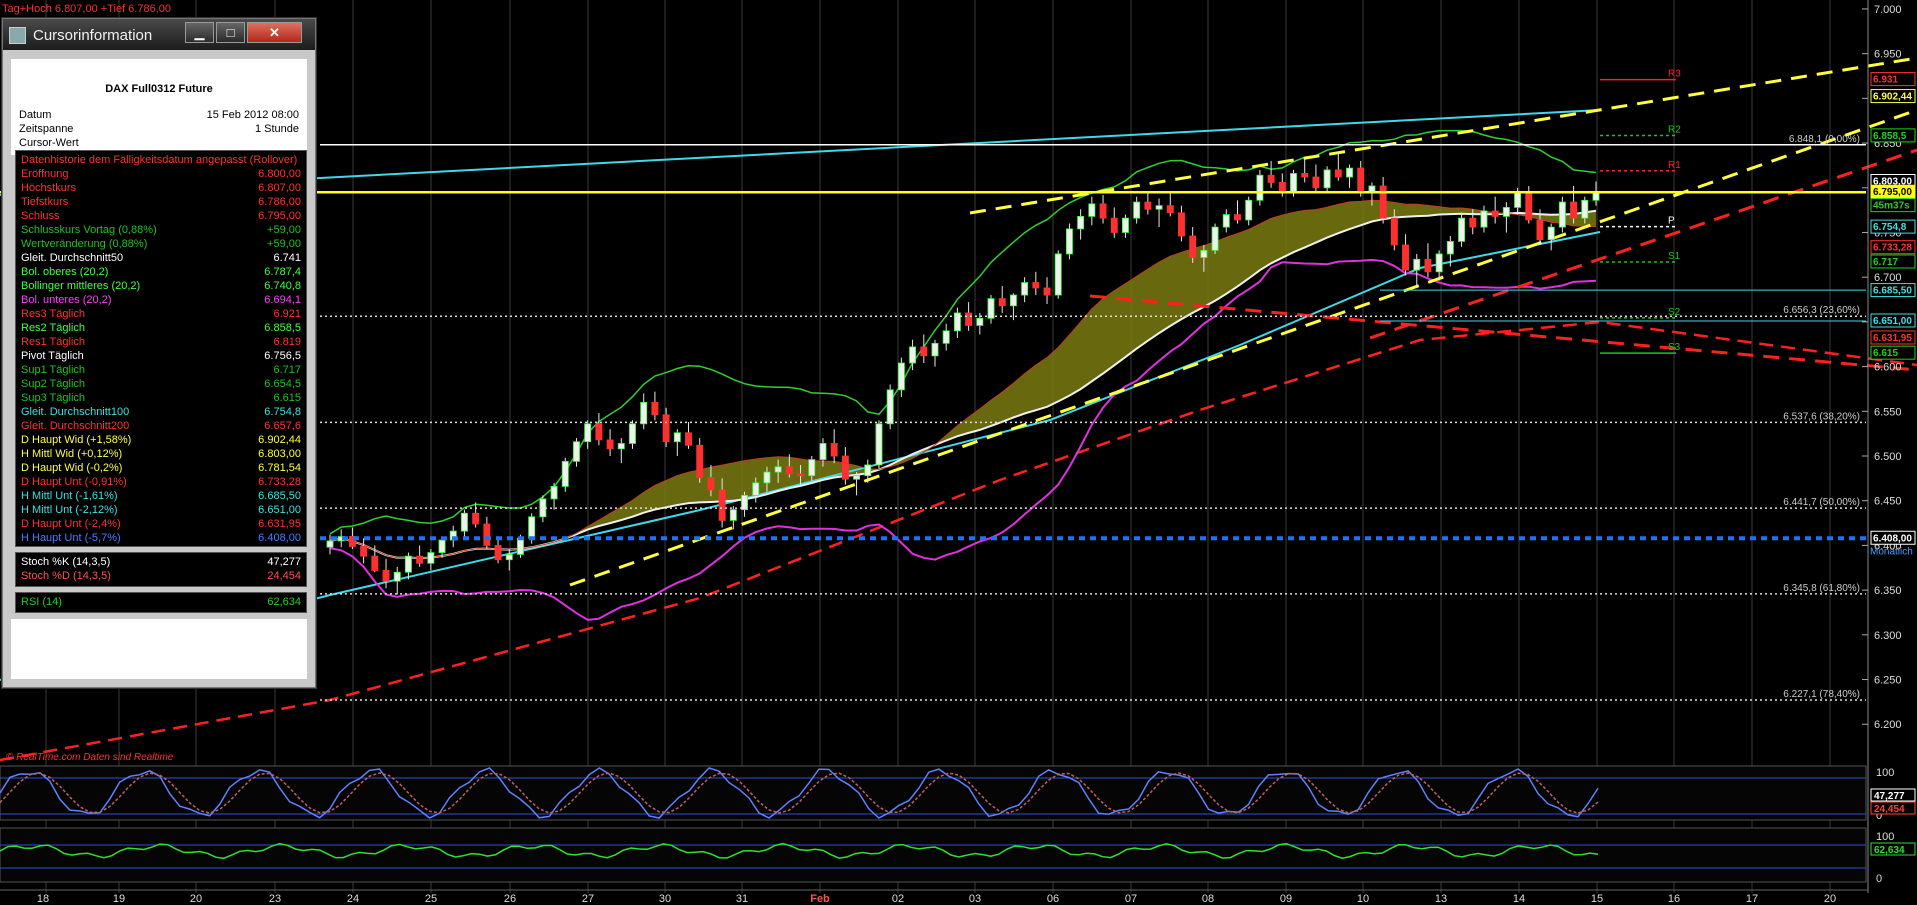  What do you see at coordinates (1892, 192) in the screenshot?
I see `price-tag-label: 6.795,00` at bounding box center [1892, 192].